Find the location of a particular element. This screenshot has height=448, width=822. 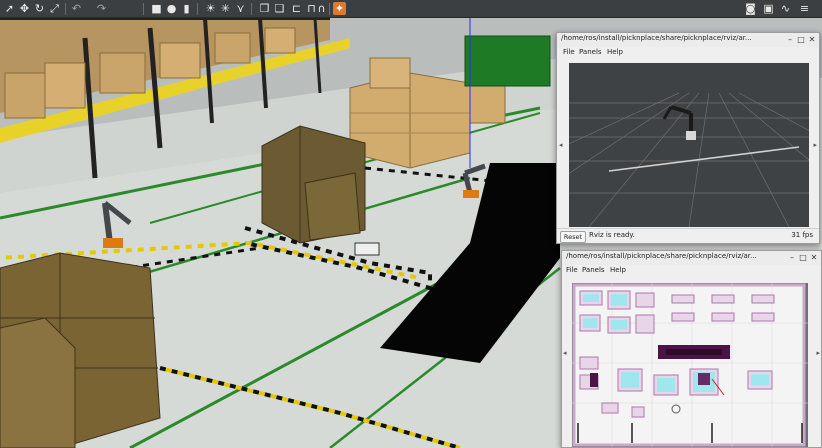

sphere-shape-icon: ● is located at coordinates (171, 8).